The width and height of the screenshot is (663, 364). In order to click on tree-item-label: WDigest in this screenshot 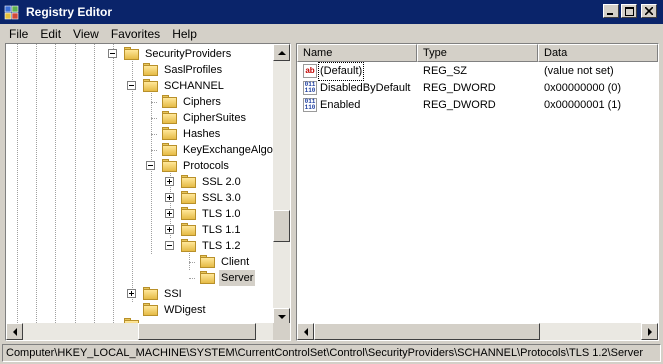, I will do `click(185, 310)`.